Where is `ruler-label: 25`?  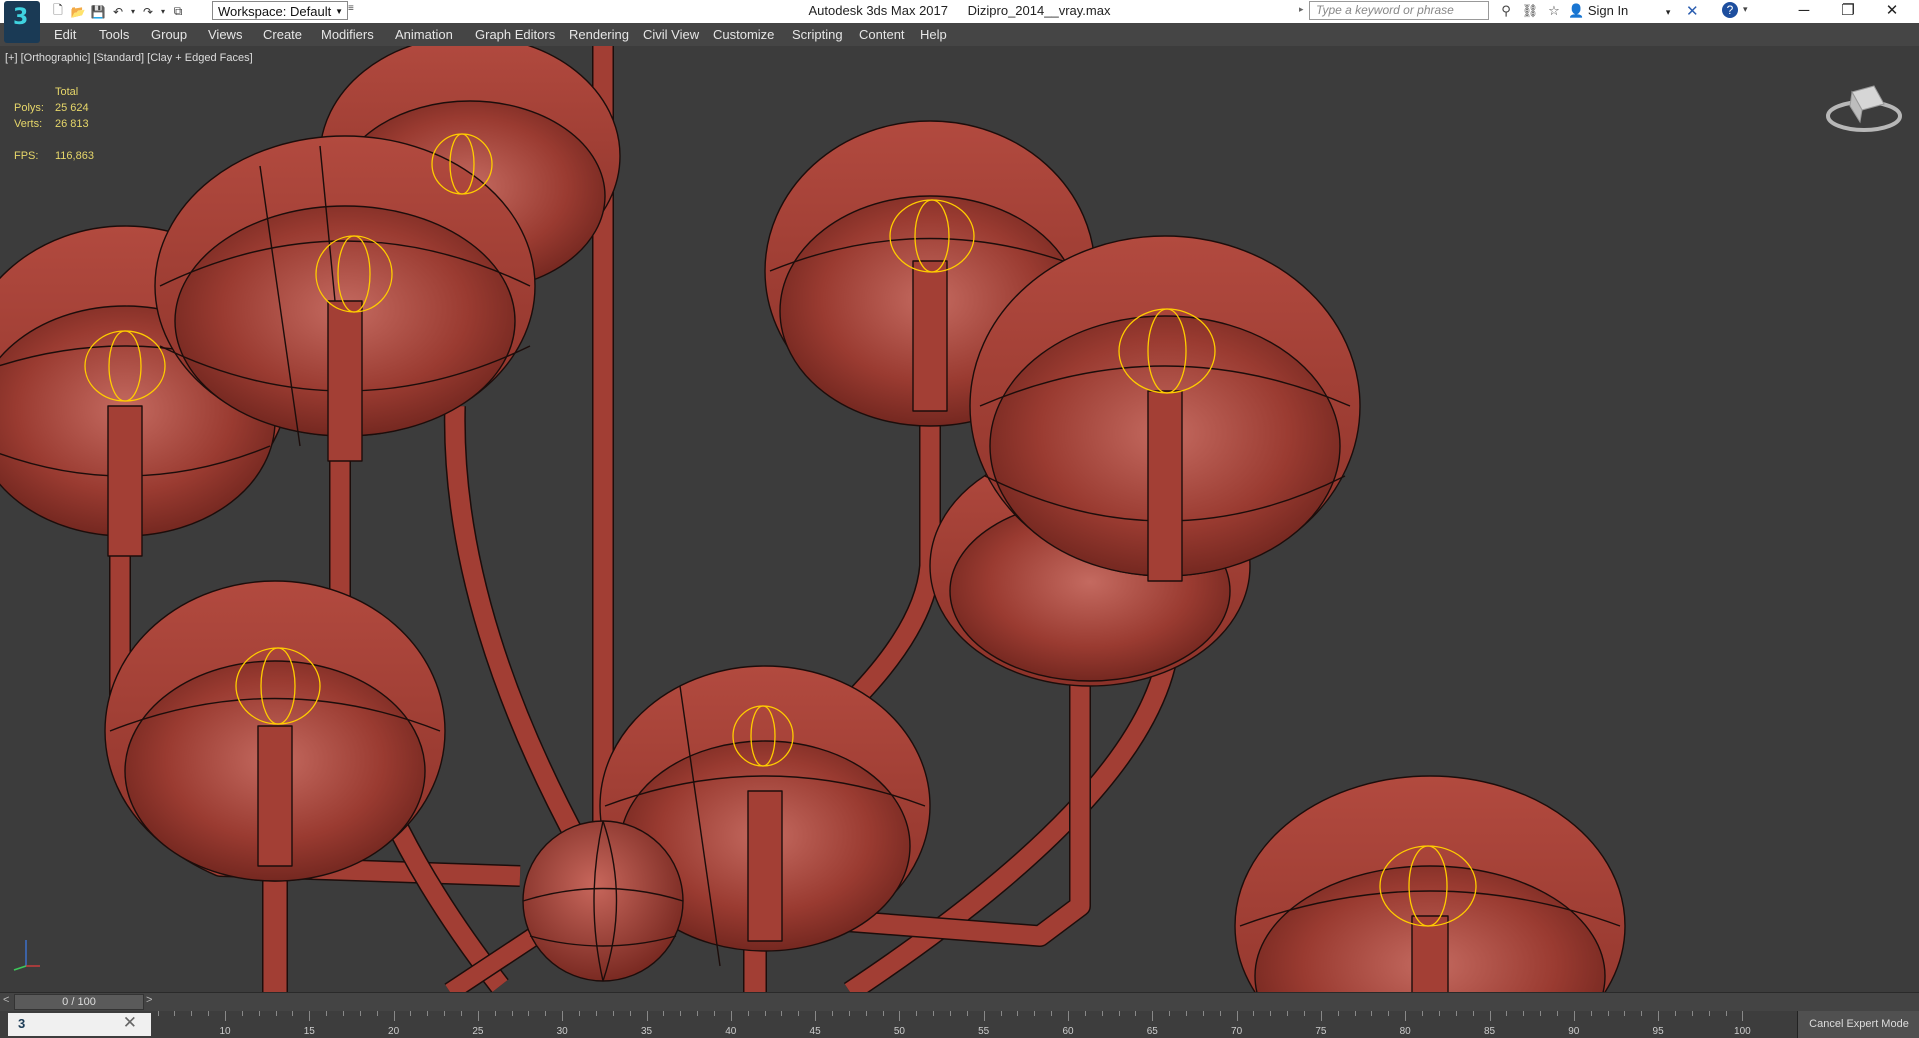 ruler-label: 25 is located at coordinates (478, 1031).